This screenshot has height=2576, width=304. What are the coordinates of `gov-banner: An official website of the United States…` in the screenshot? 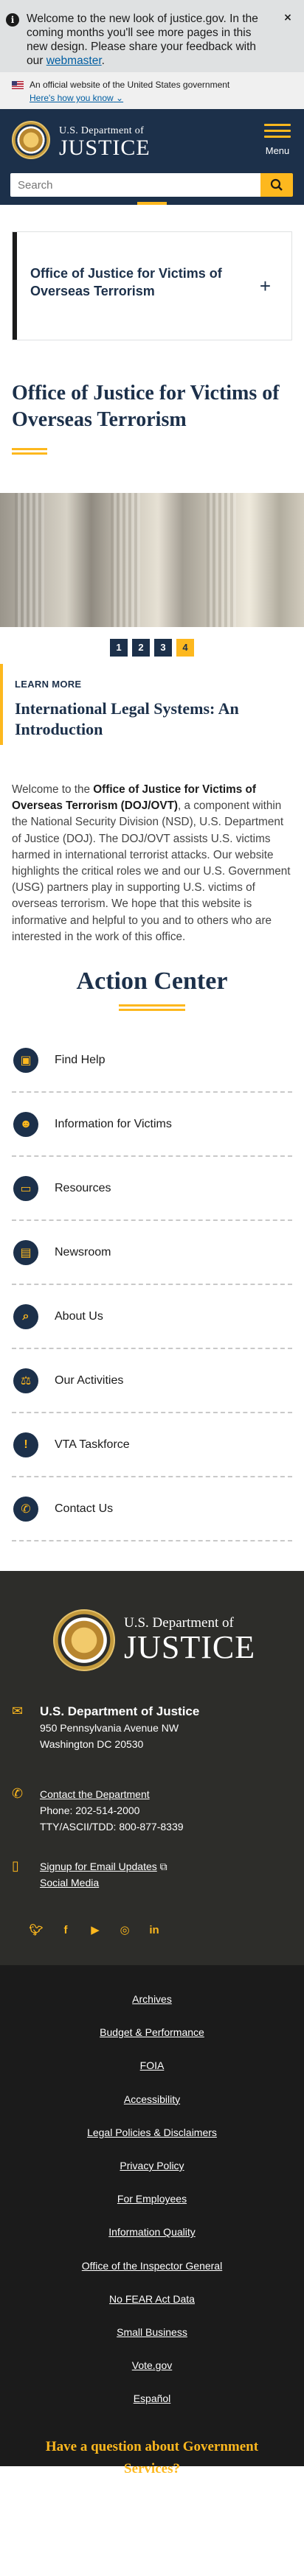 It's located at (152, 90).